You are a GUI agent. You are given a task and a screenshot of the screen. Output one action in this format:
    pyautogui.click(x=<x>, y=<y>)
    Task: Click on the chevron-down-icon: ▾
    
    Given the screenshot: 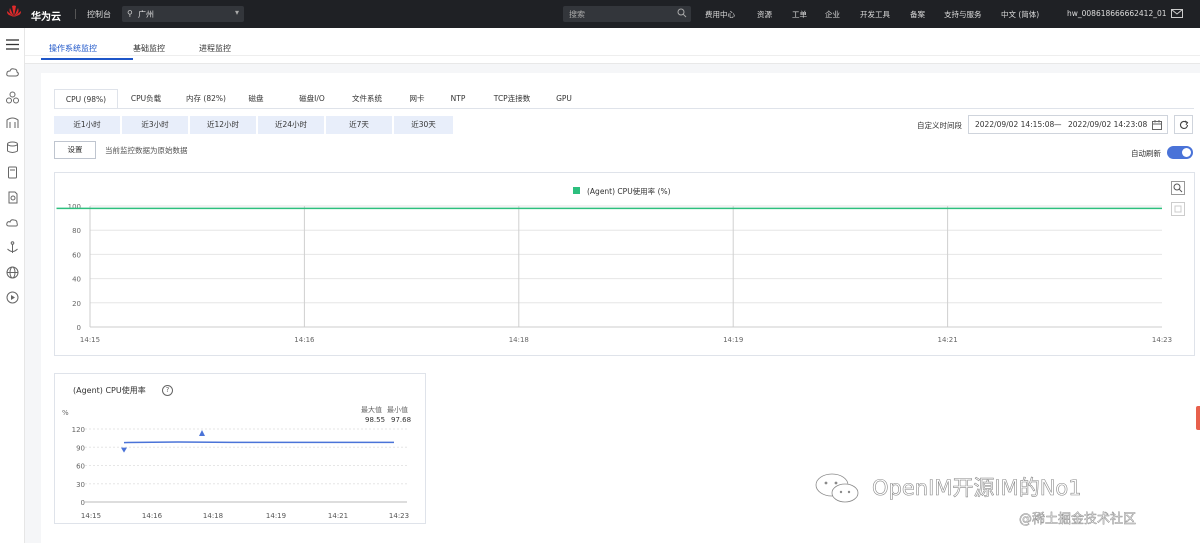 What is the action you would take?
    pyautogui.click(x=236, y=12)
    